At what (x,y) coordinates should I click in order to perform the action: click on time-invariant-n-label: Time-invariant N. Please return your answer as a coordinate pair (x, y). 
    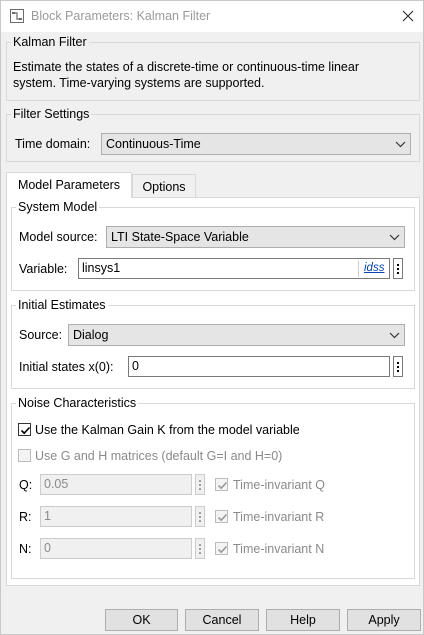
    Looking at the image, I should click on (279, 549).